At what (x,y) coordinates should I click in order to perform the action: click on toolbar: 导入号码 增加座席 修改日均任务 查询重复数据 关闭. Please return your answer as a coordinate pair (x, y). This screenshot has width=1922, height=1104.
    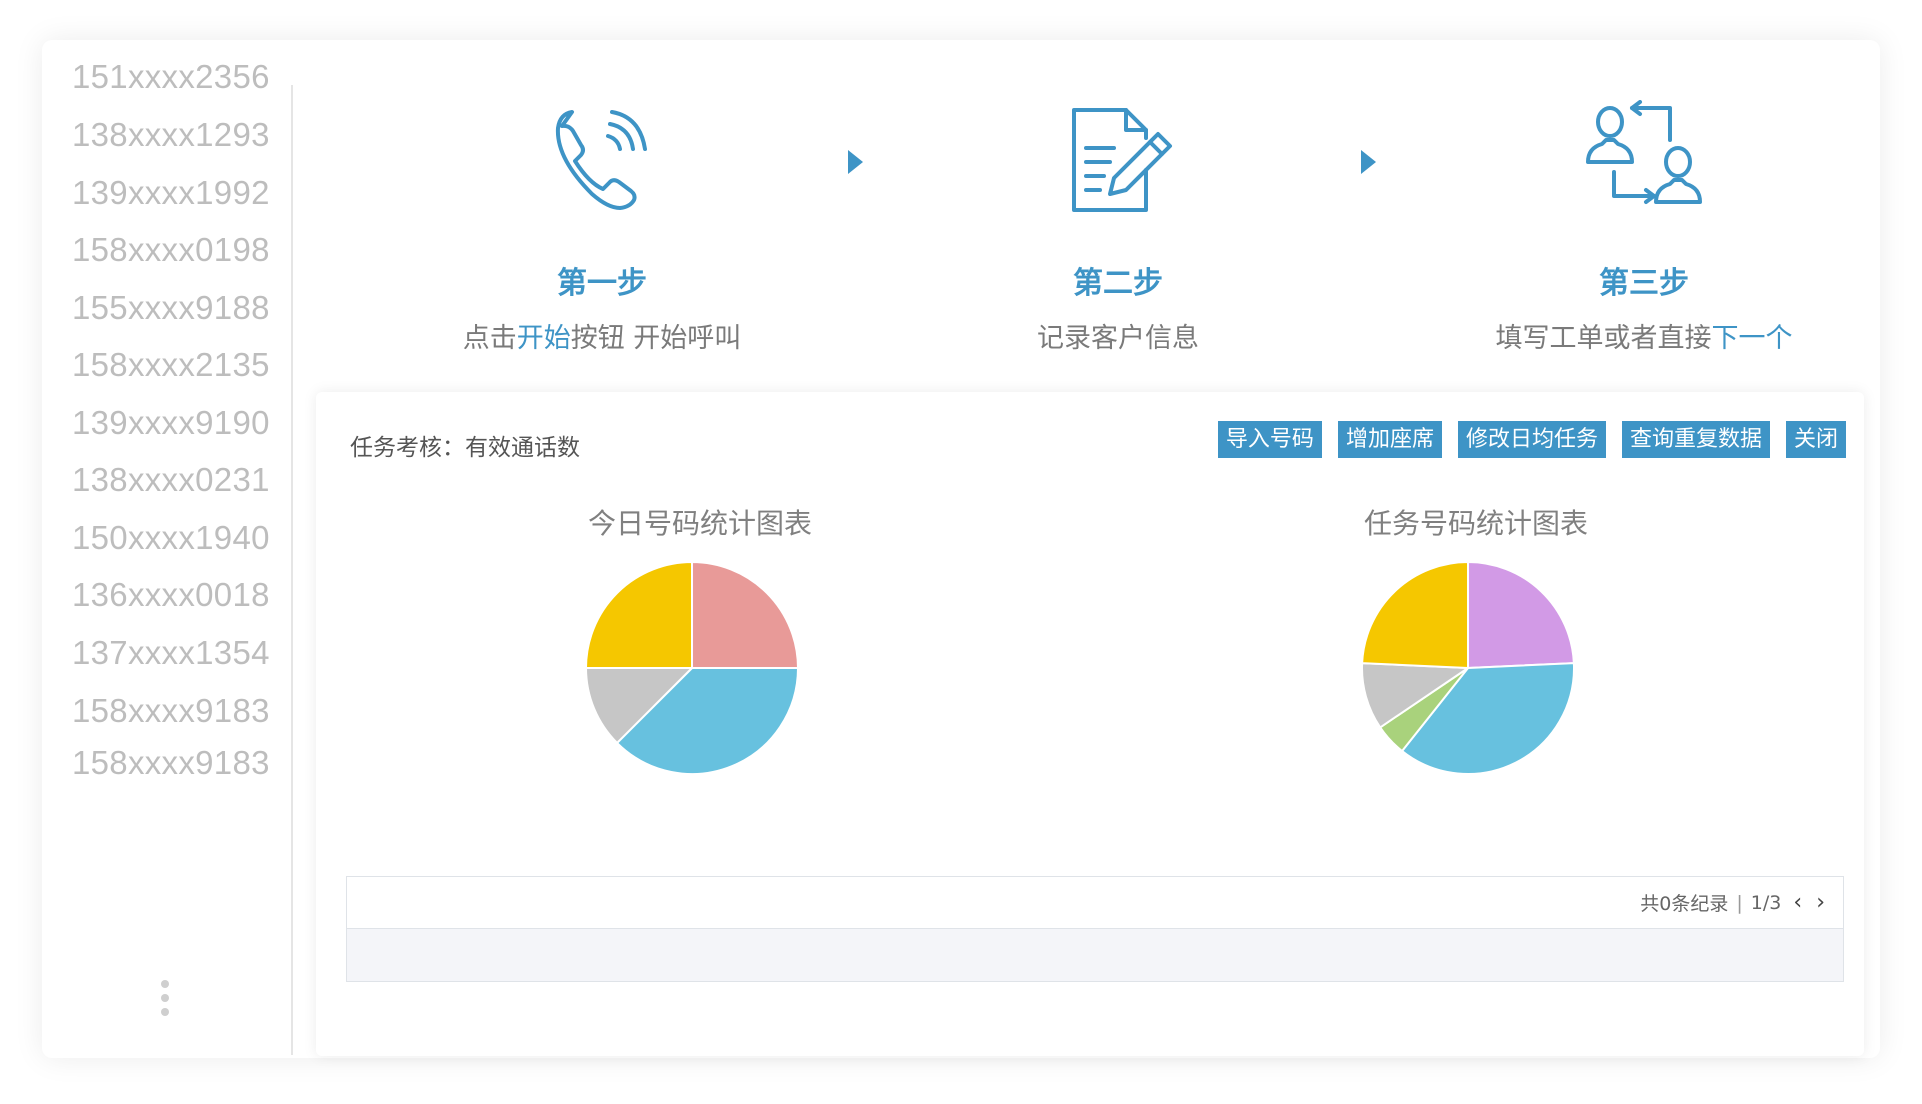
    Looking at the image, I should click on (1531, 439).